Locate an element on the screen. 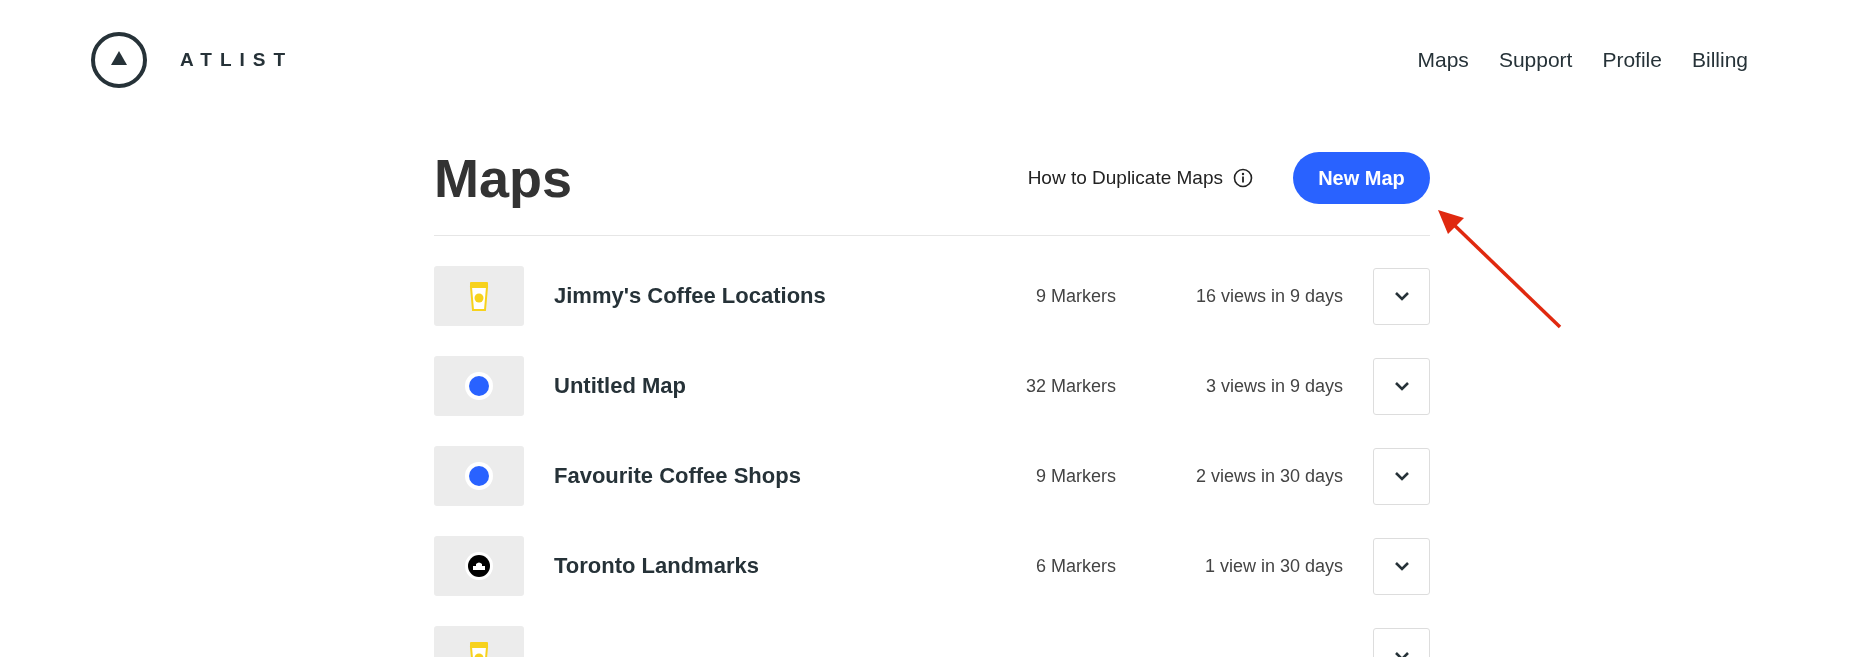 The height and width of the screenshot is (657, 1872). new-map-button: New Map is located at coordinates (1361, 178).